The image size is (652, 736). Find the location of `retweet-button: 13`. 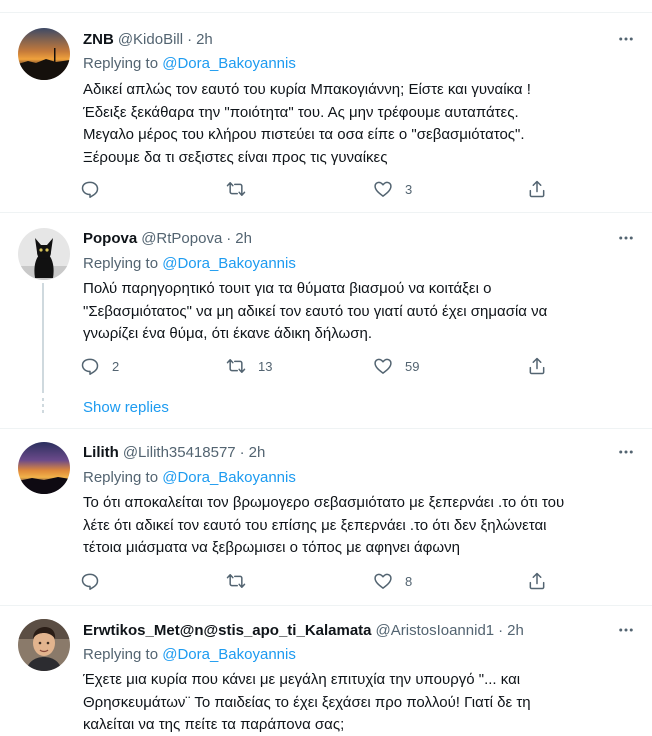

retweet-button: 13 is located at coordinates (249, 366).